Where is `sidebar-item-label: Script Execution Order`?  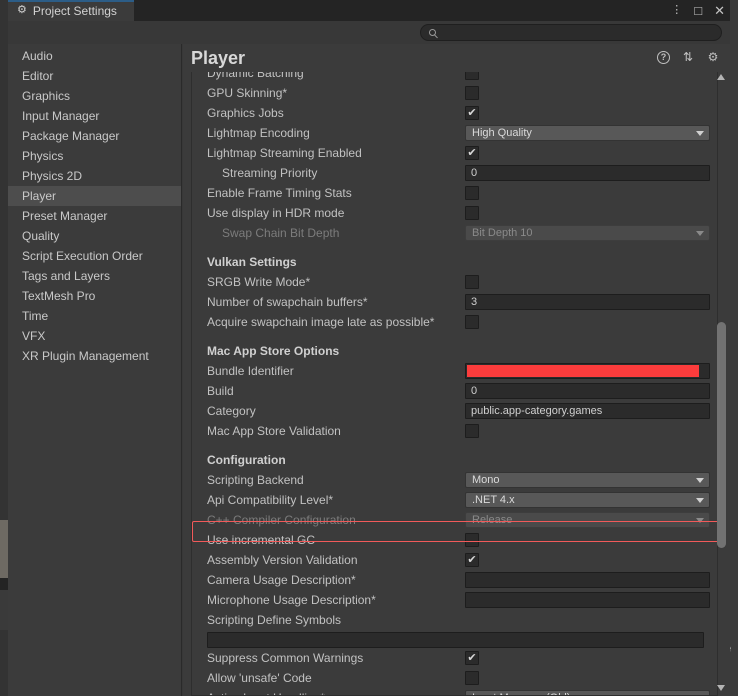 sidebar-item-label: Script Execution Order is located at coordinates (82, 256).